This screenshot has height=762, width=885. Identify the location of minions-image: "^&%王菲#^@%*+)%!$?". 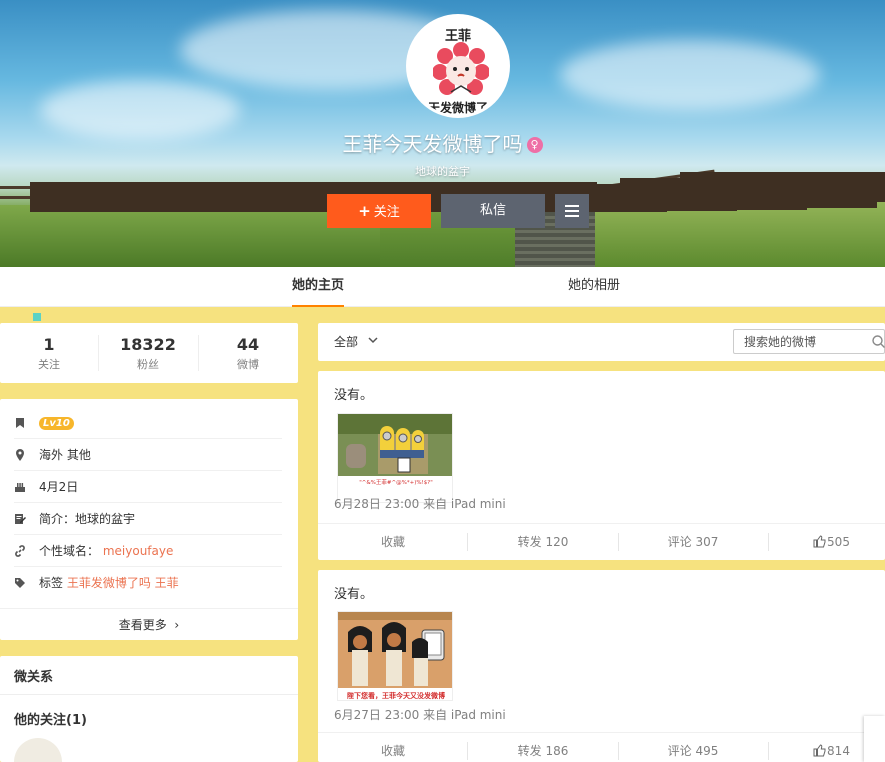
(395, 458).